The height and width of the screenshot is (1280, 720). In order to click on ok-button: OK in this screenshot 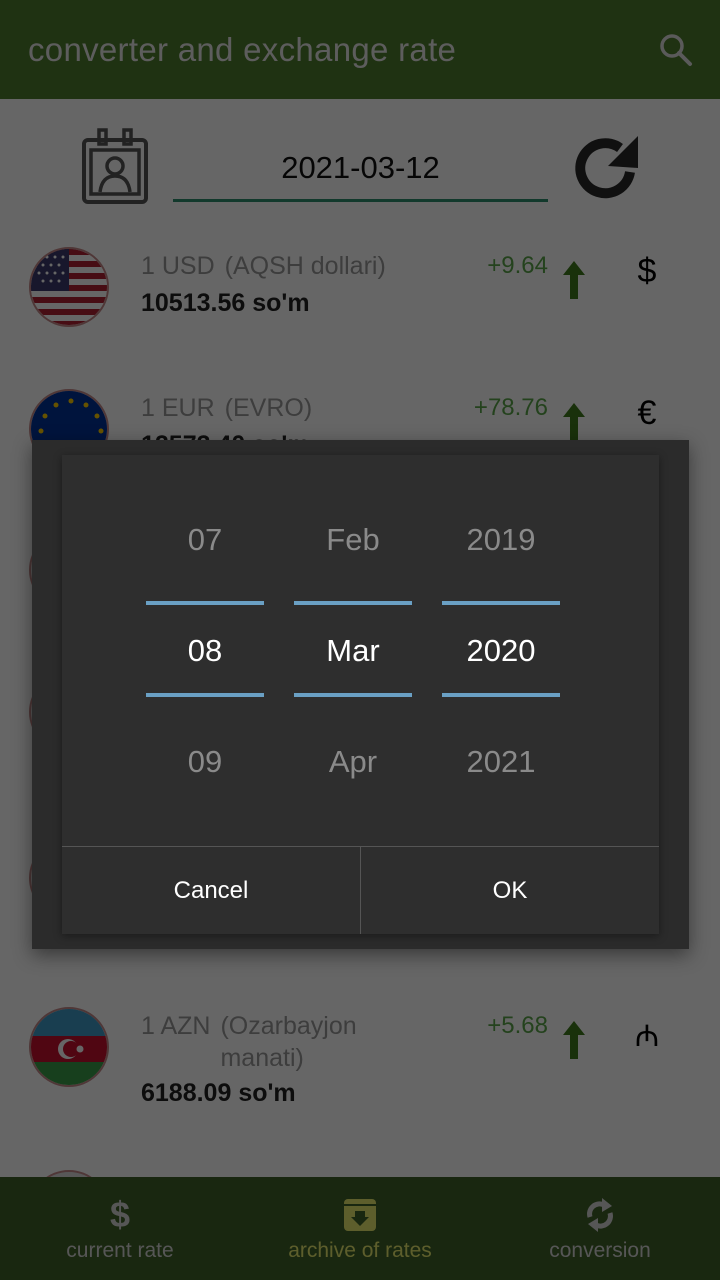, I will do `click(509, 890)`.